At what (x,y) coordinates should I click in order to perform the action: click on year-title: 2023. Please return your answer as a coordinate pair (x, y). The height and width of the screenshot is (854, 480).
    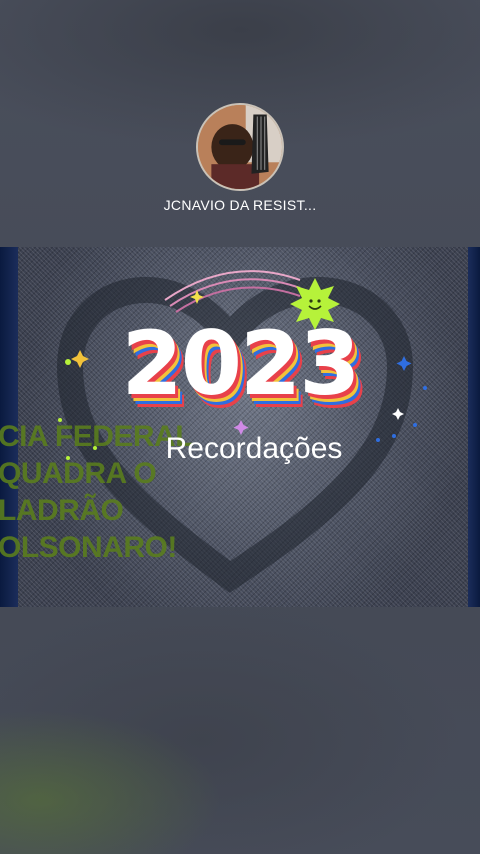
    Looking at the image, I should click on (241, 363).